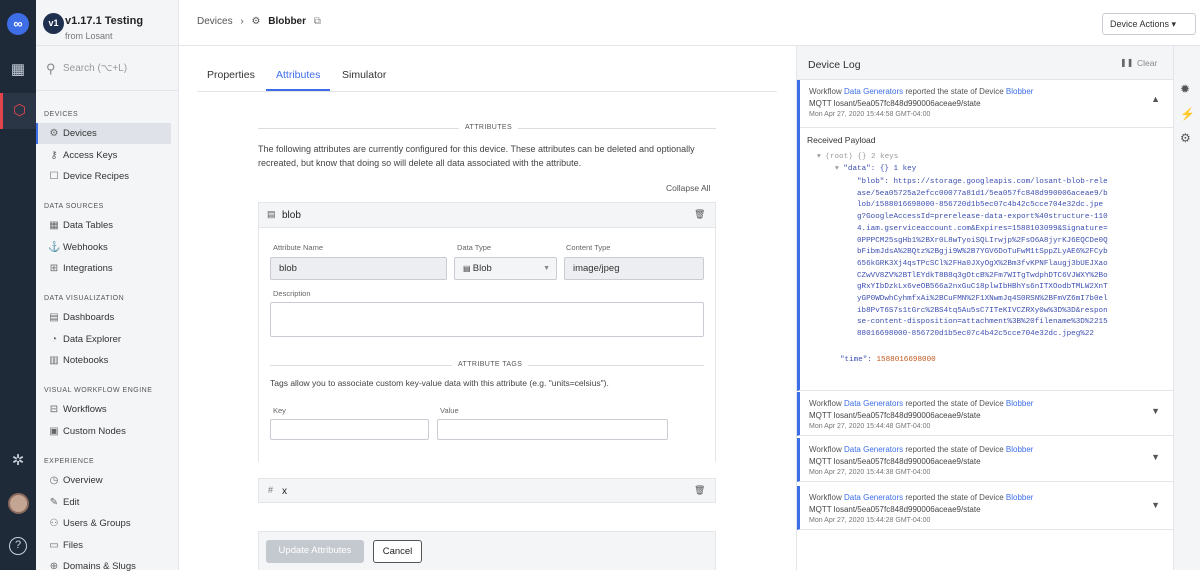 The height and width of the screenshot is (577, 1200). Describe the element at coordinates (875, 170) in the screenshot. I see `json-data-line: ▾ "data": {} 1 key` at that location.